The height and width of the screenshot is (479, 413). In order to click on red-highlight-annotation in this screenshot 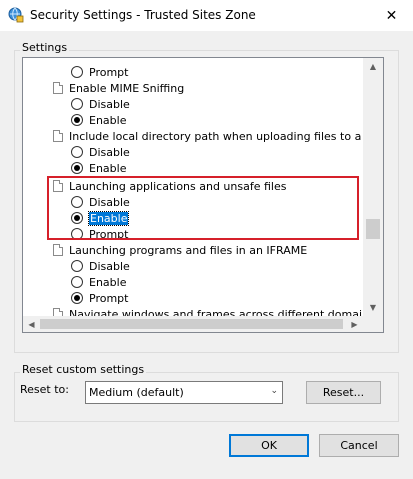, I will do `click(203, 208)`.